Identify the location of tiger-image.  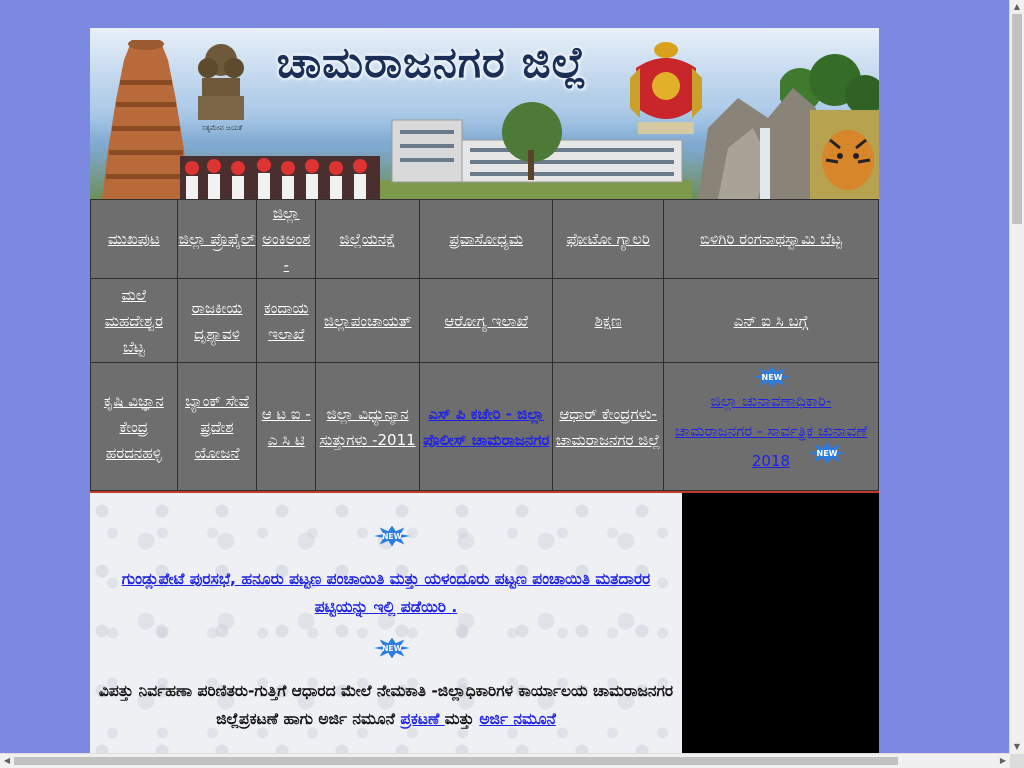
(844, 154).